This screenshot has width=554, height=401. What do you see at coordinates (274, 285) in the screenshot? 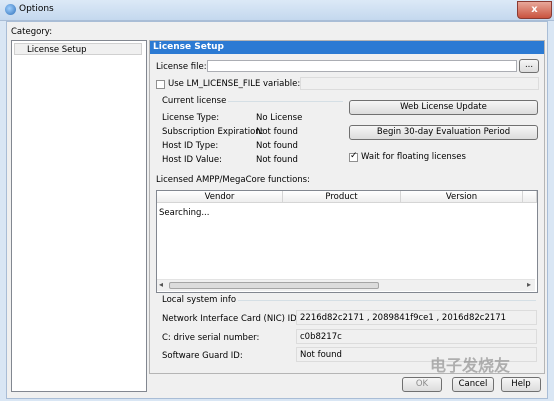
I see `scroll-thumb` at bounding box center [274, 285].